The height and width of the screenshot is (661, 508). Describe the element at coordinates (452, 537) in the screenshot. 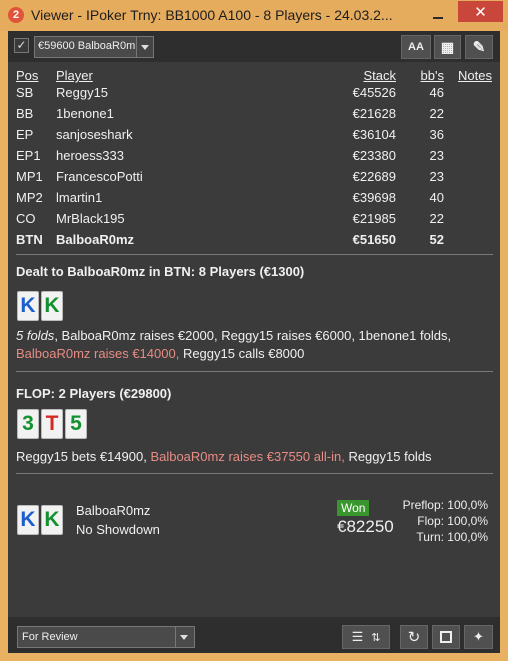

I see `equity-turn: Turn: 100,0%` at that location.